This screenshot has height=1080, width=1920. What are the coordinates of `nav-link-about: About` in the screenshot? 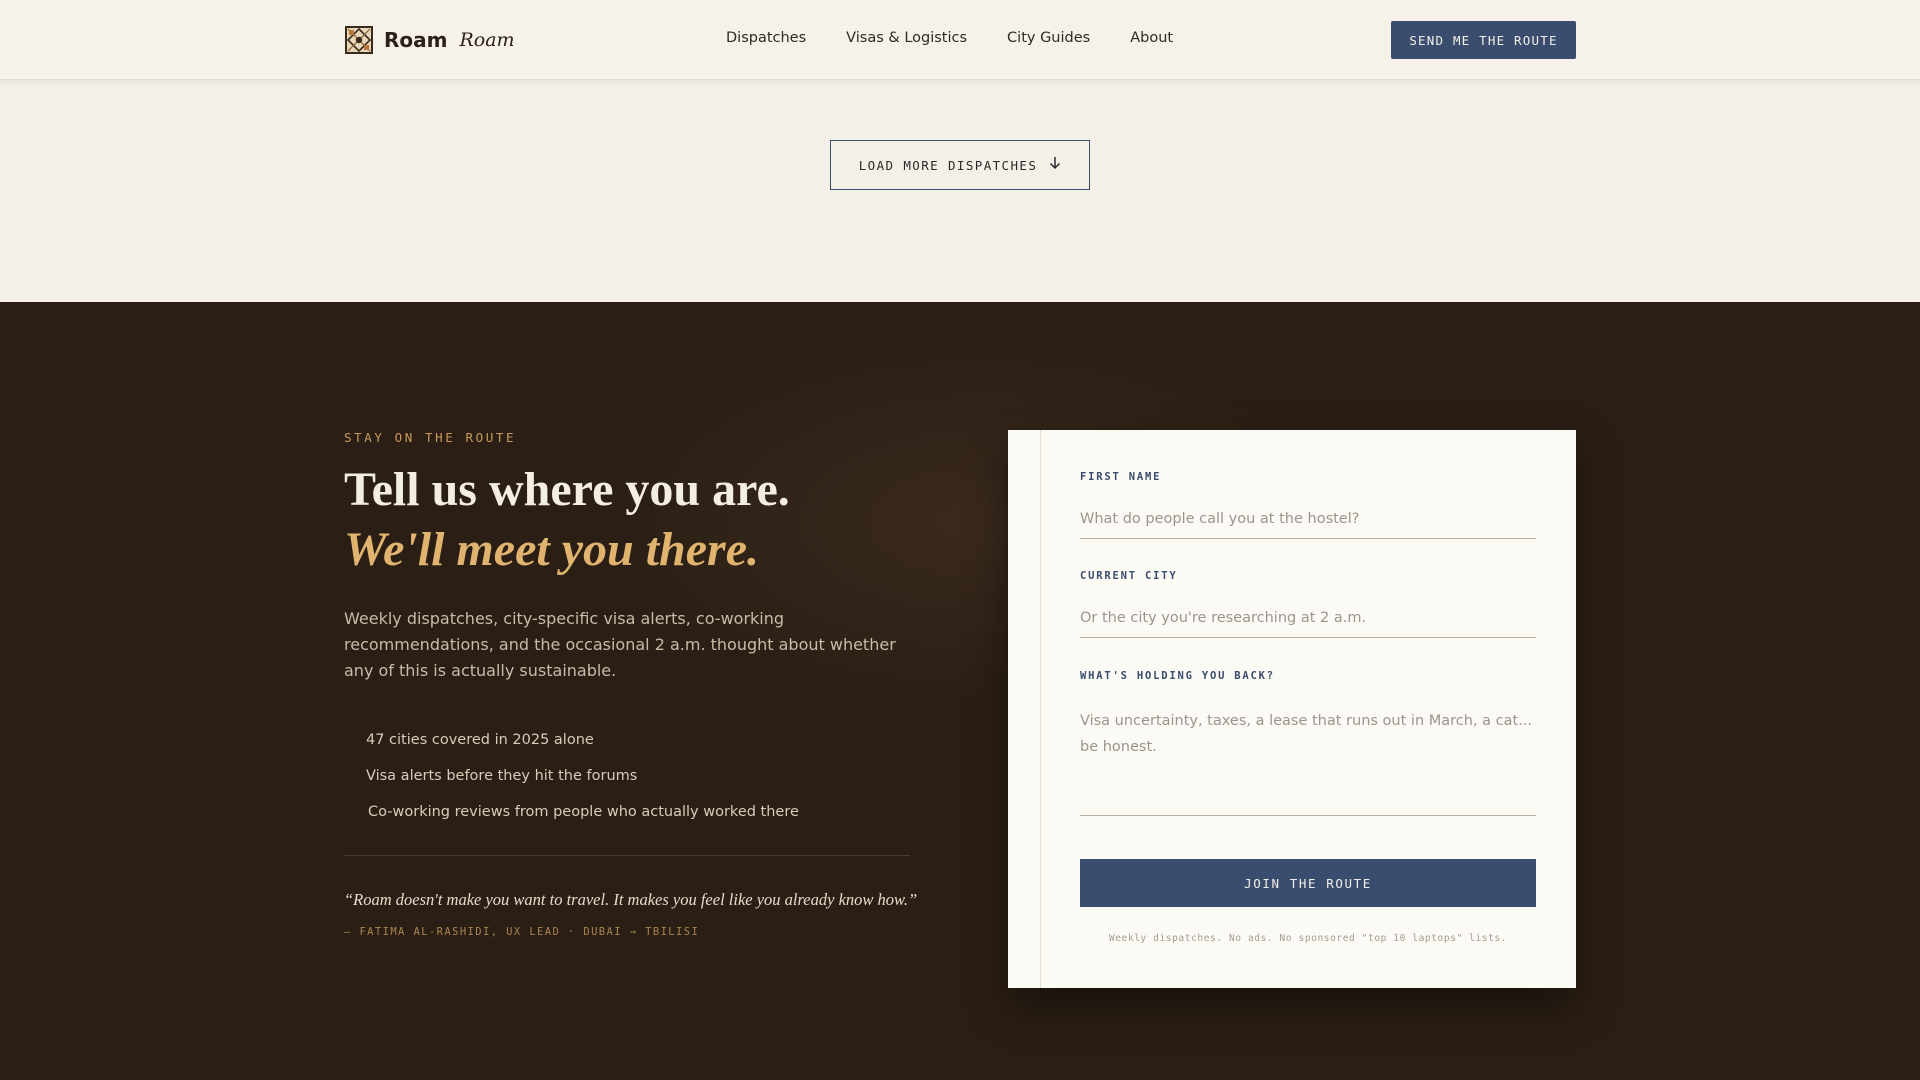 It's located at (1151, 38).